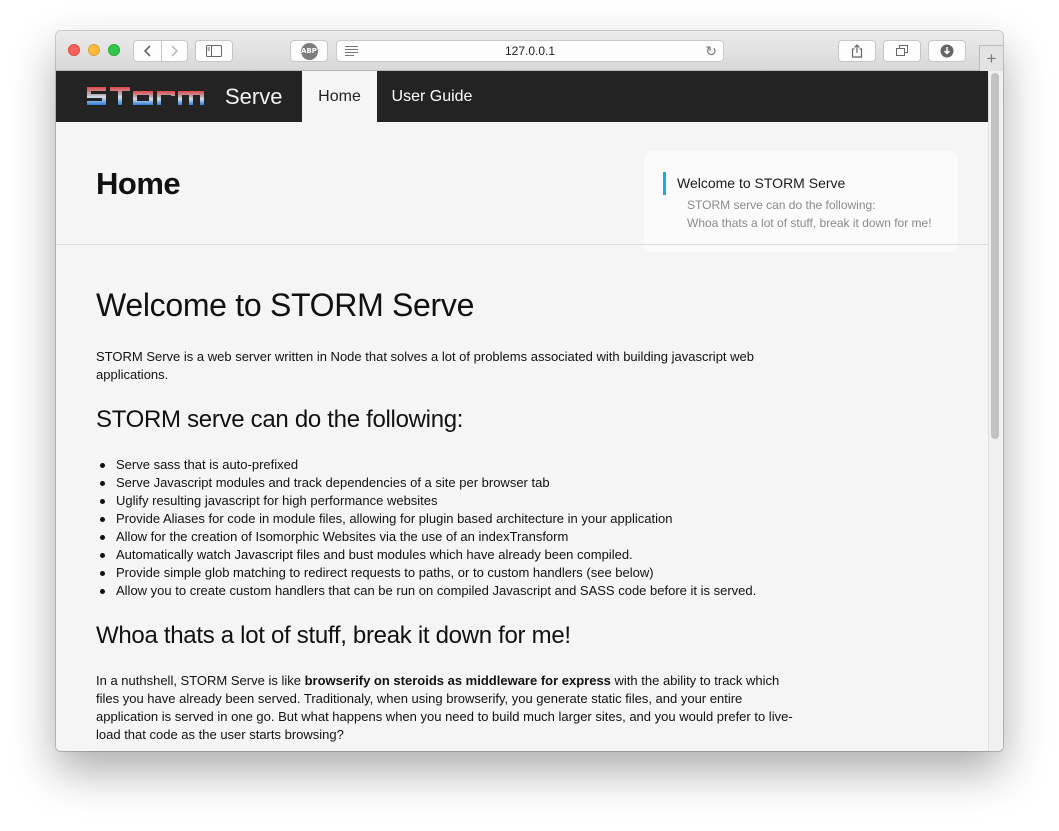 The width and height of the screenshot is (1059, 831). I want to click on site-header: Serve Home User Guide, so click(522, 96).